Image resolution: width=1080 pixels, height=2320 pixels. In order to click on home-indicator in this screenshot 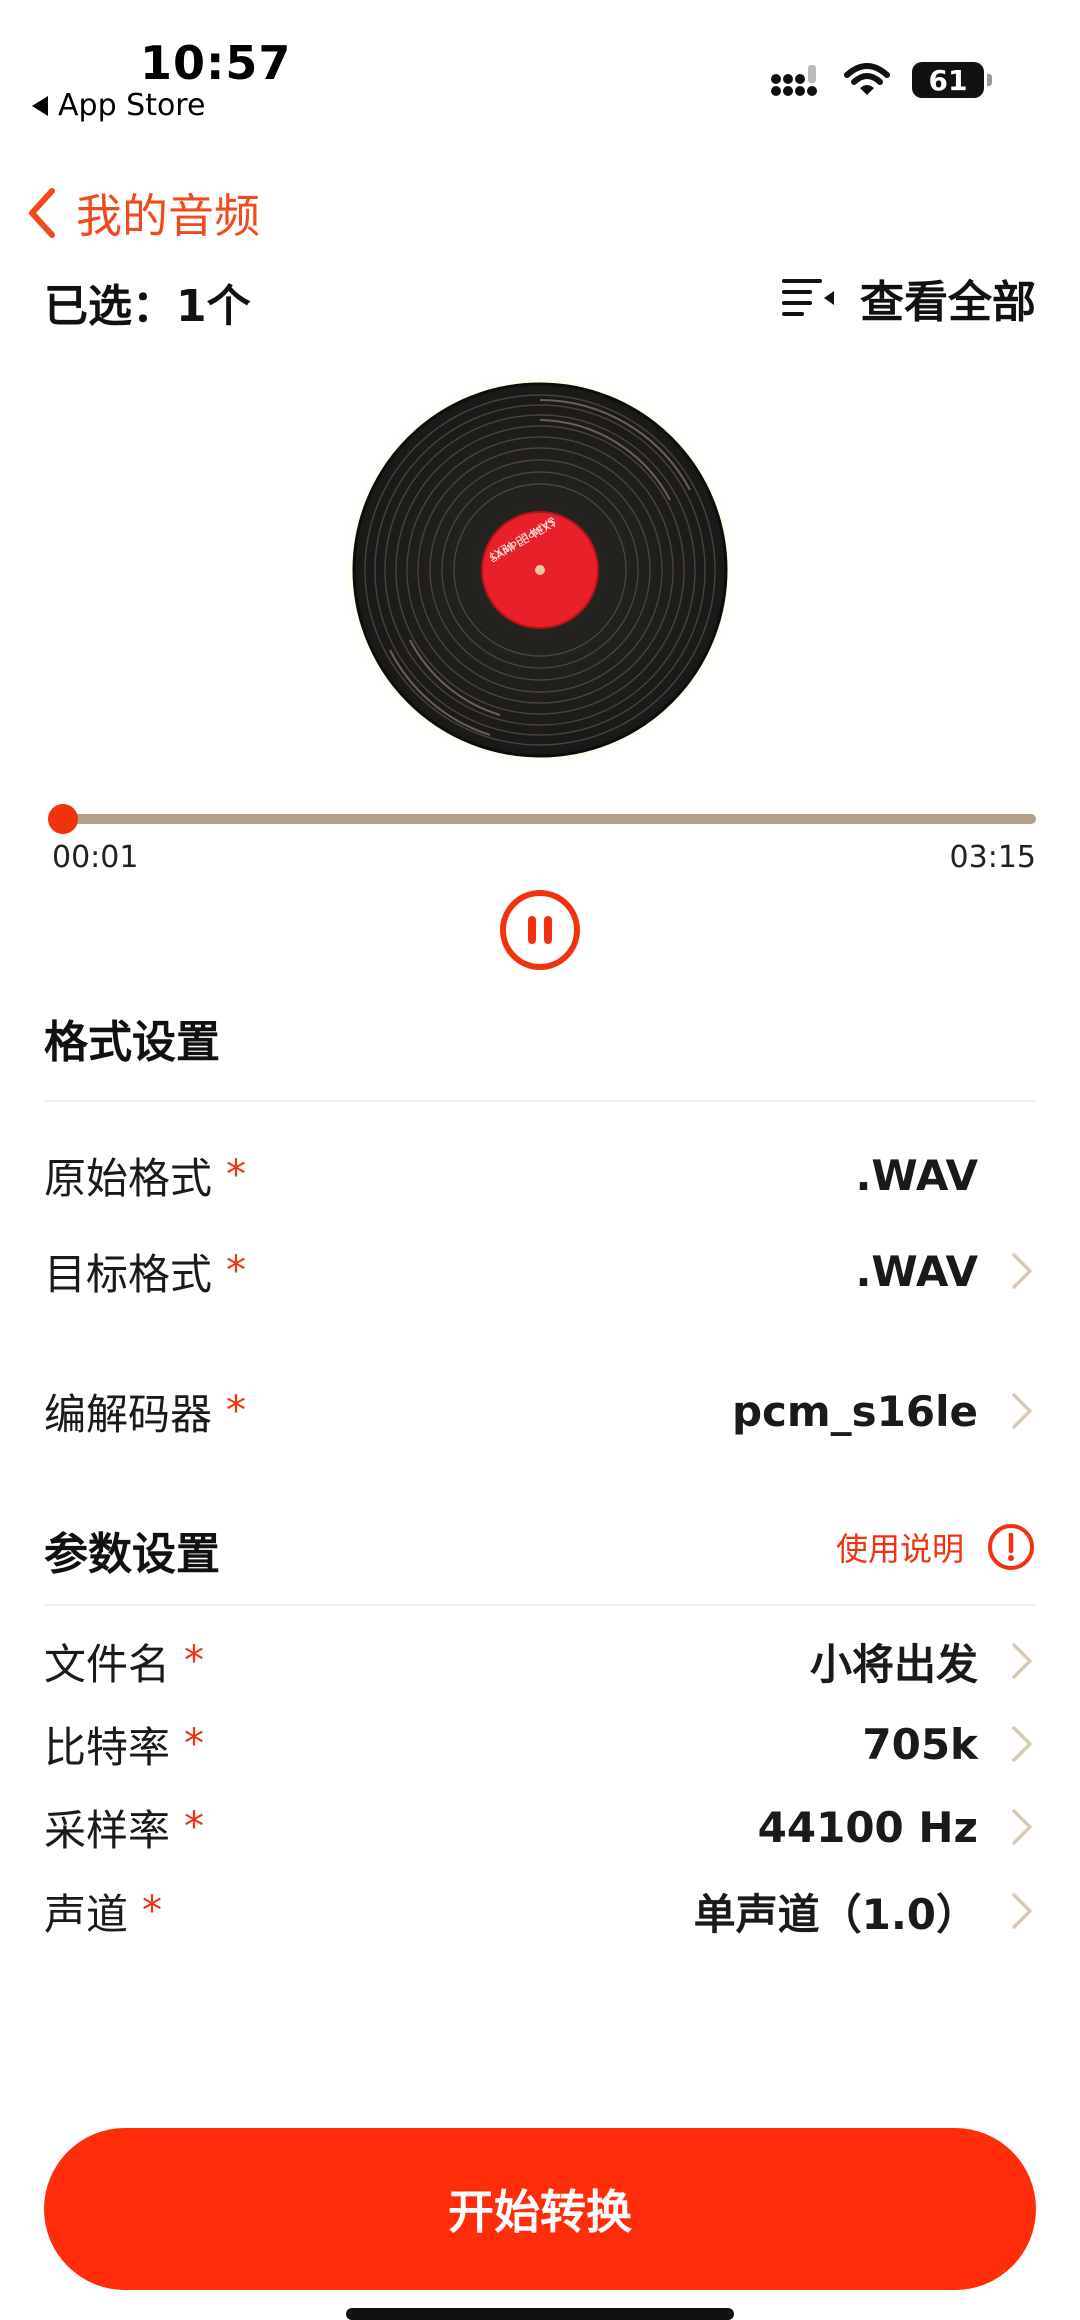, I will do `click(540, 2314)`.